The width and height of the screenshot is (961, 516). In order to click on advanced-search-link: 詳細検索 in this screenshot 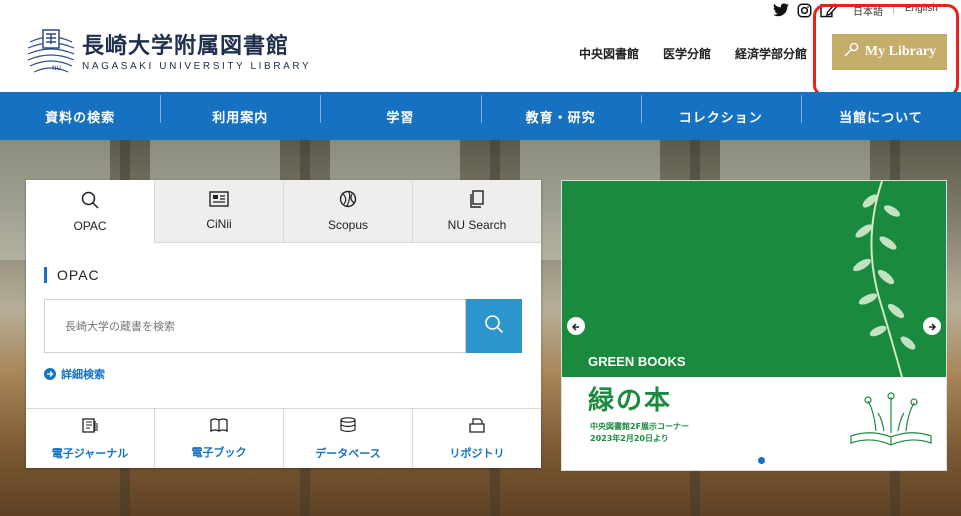, I will do `click(74, 374)`.